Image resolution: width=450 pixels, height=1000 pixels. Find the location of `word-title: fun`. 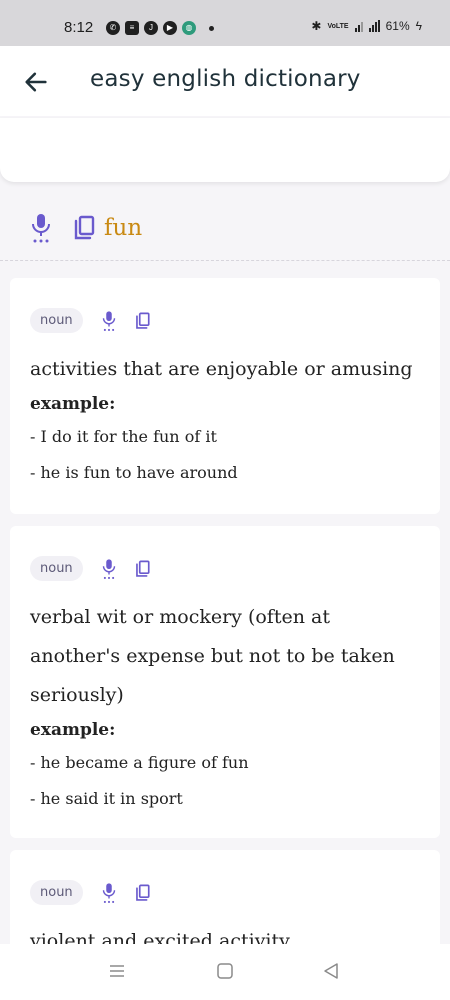

word-title: fun is located at coordinates (123, 228).